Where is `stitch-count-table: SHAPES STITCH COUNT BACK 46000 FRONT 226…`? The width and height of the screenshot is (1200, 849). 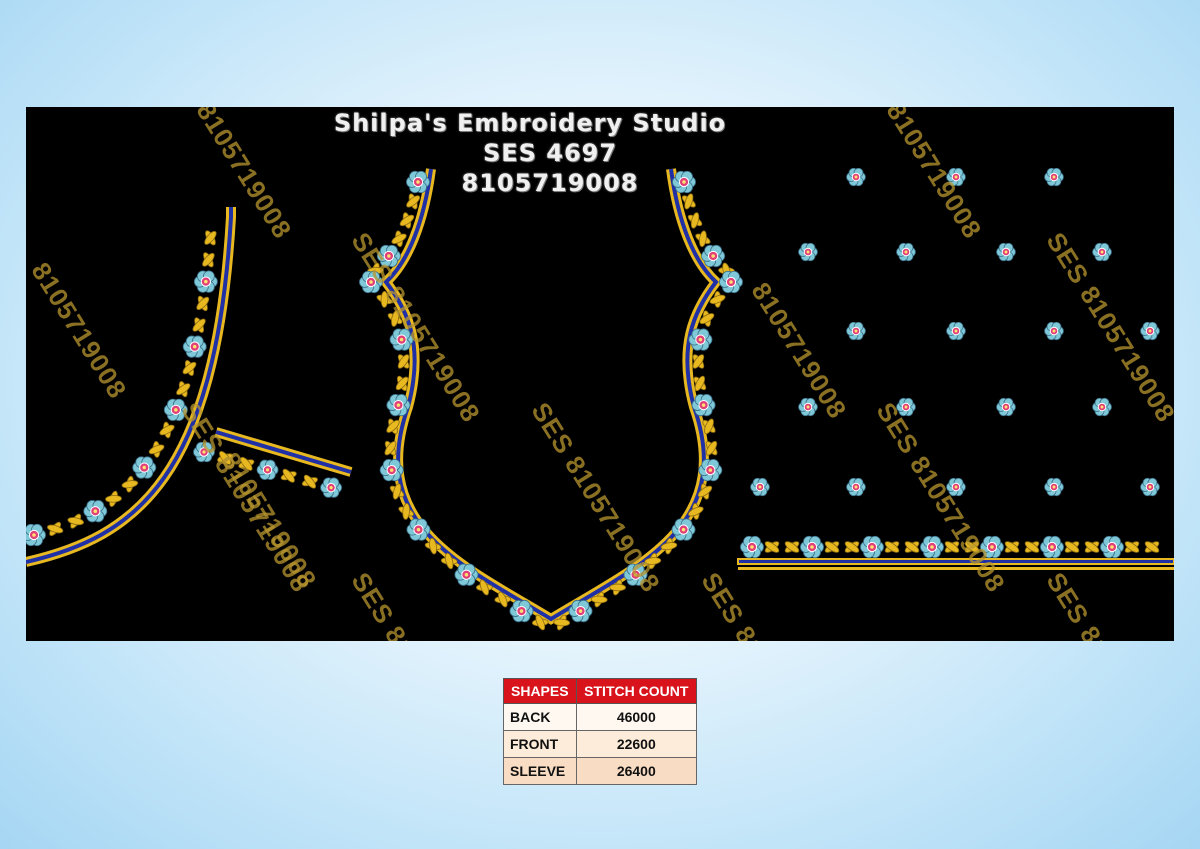 stitch-count-table: SHAPES STITCH COUNT BACK 46000 FRONT 226… is located at coordinates (600, 731).